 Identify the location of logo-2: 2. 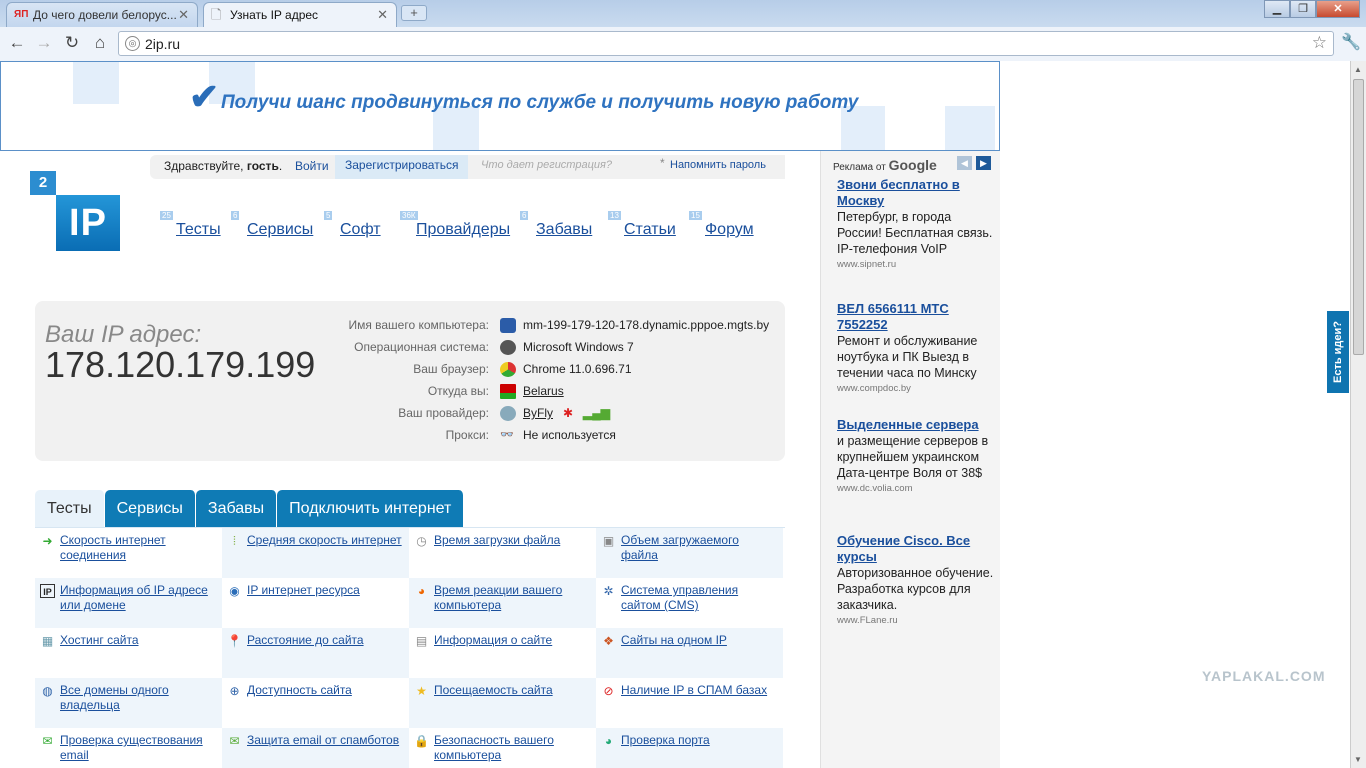
(43, 183).